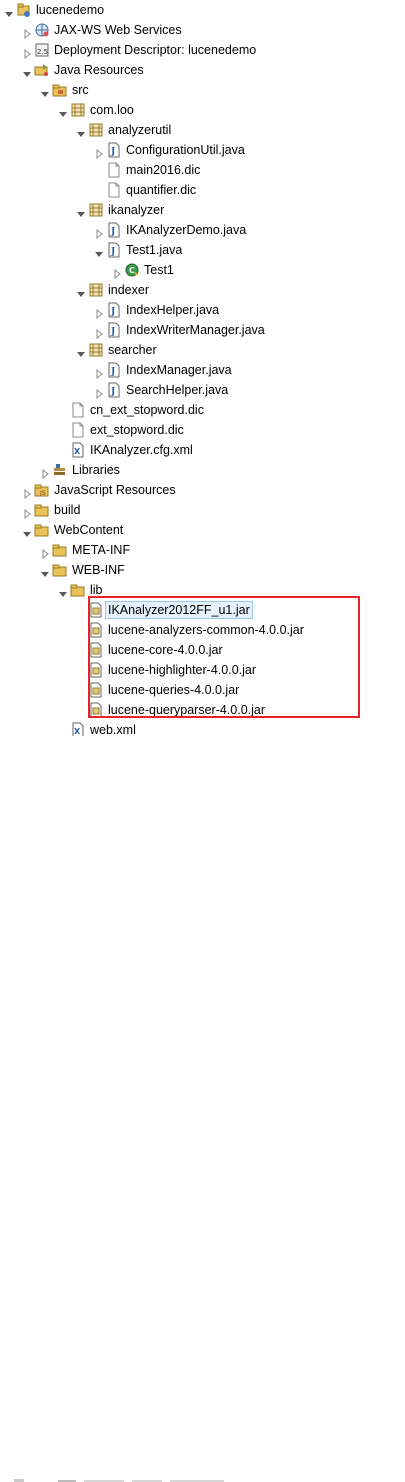  Describe the element at coordinates (42, 50) in the screenshot. I see `deployment-descriptor-icon: 2.5` at that location.